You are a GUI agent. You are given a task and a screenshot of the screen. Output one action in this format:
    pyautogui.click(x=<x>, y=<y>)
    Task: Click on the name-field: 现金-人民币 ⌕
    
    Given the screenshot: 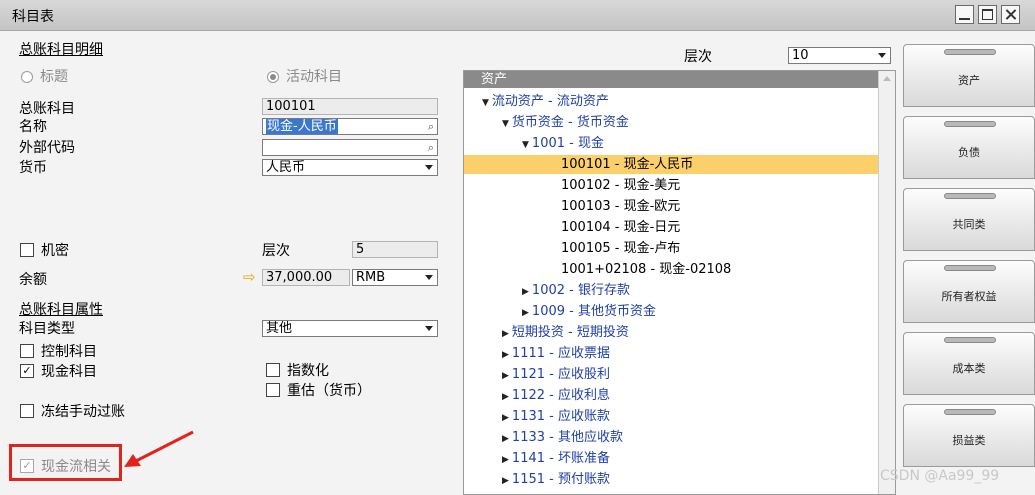 What is the action you would take?
    pyautogui.click(x=350, y=126)
    